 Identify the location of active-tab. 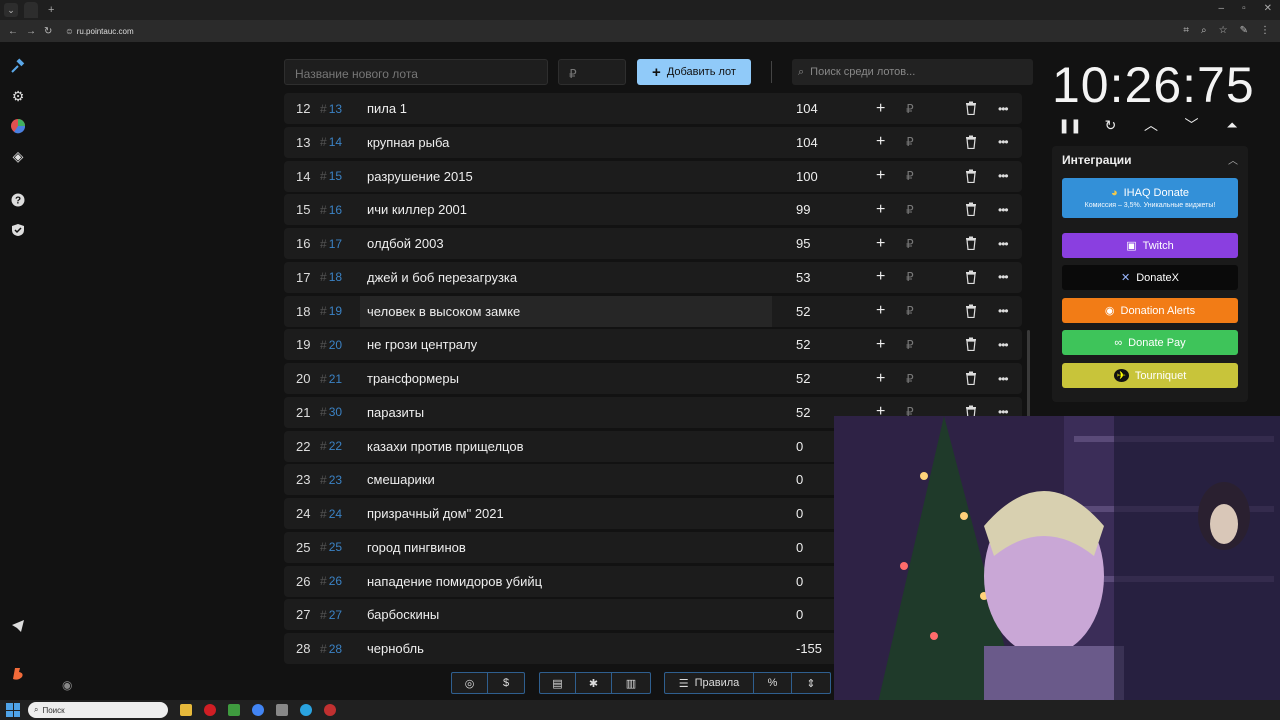
(31, 10).